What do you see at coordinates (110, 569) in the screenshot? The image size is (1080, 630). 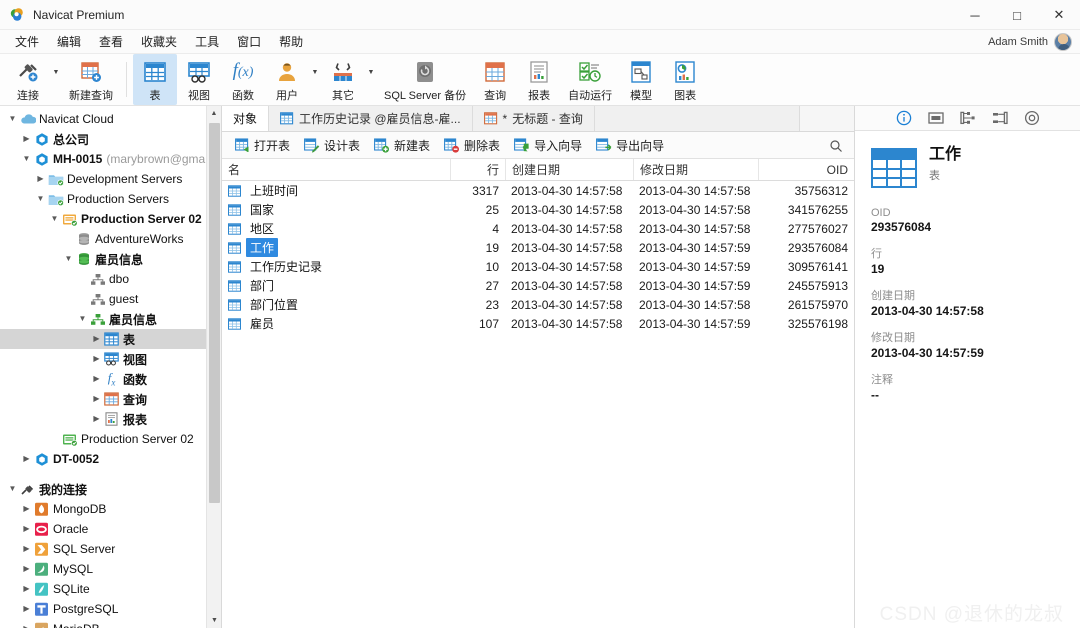 I see `tree-node: ▶ MySQL` at bounding box center [110, 569].